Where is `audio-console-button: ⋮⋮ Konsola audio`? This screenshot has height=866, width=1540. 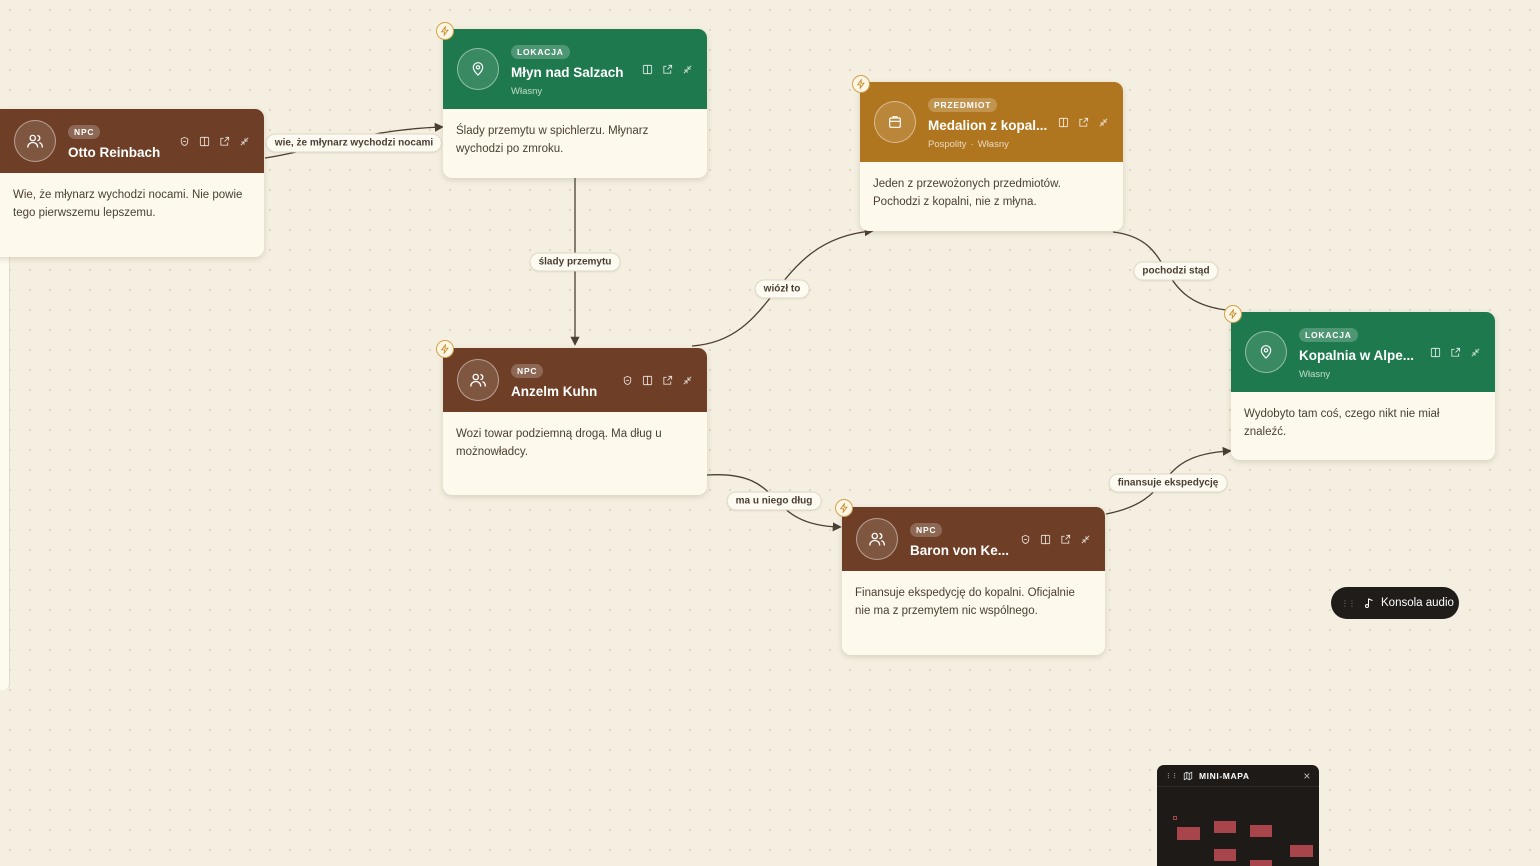 audio-console-button: ⋮⋮ Konsola audio is located at coordinates (1395, 603).